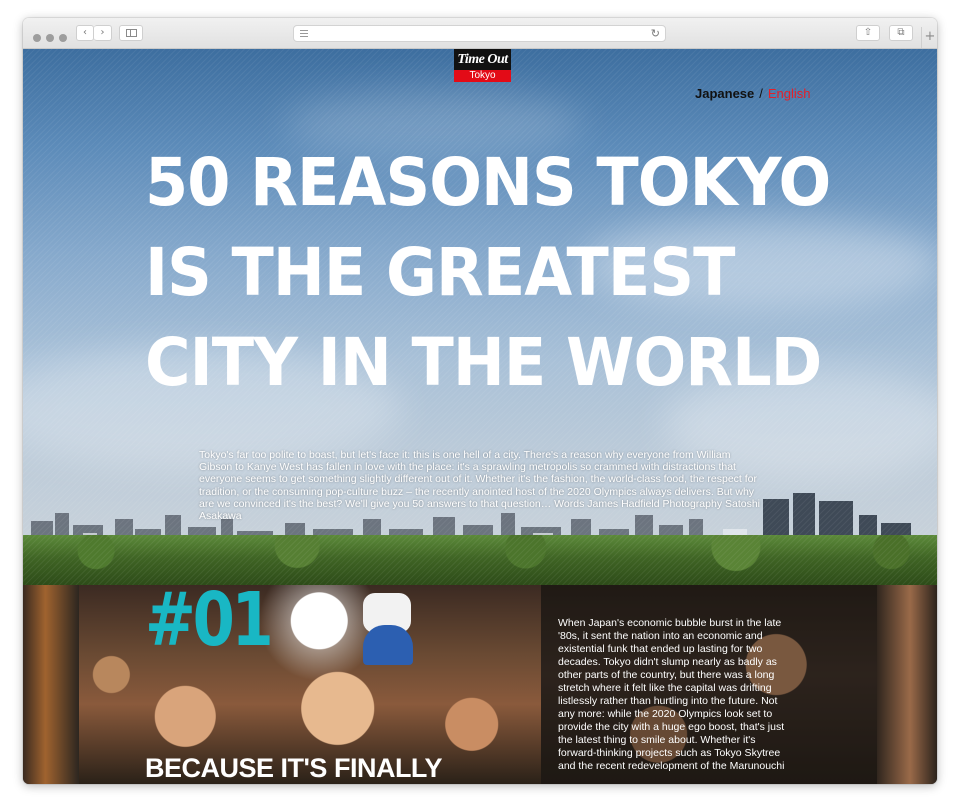 This screenshot has width=960, height=806. I want to click on address-bar: ↻, so click(479, 33).